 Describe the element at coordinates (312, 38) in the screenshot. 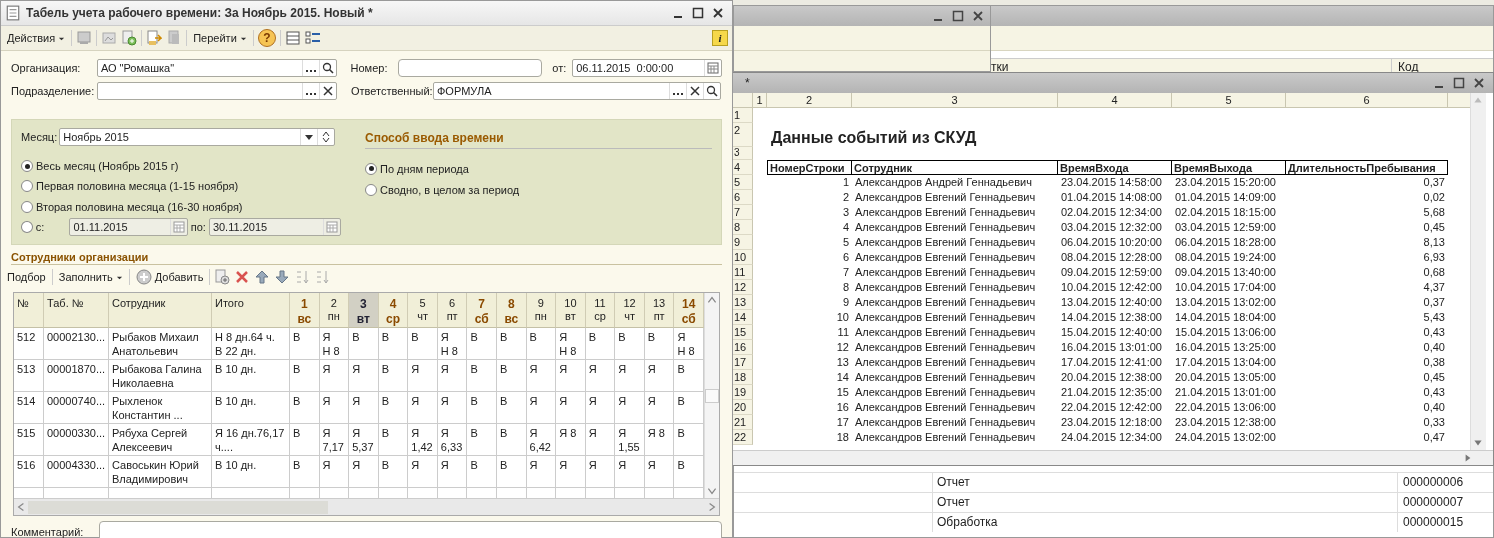

I see `checklist-icon` at that location.